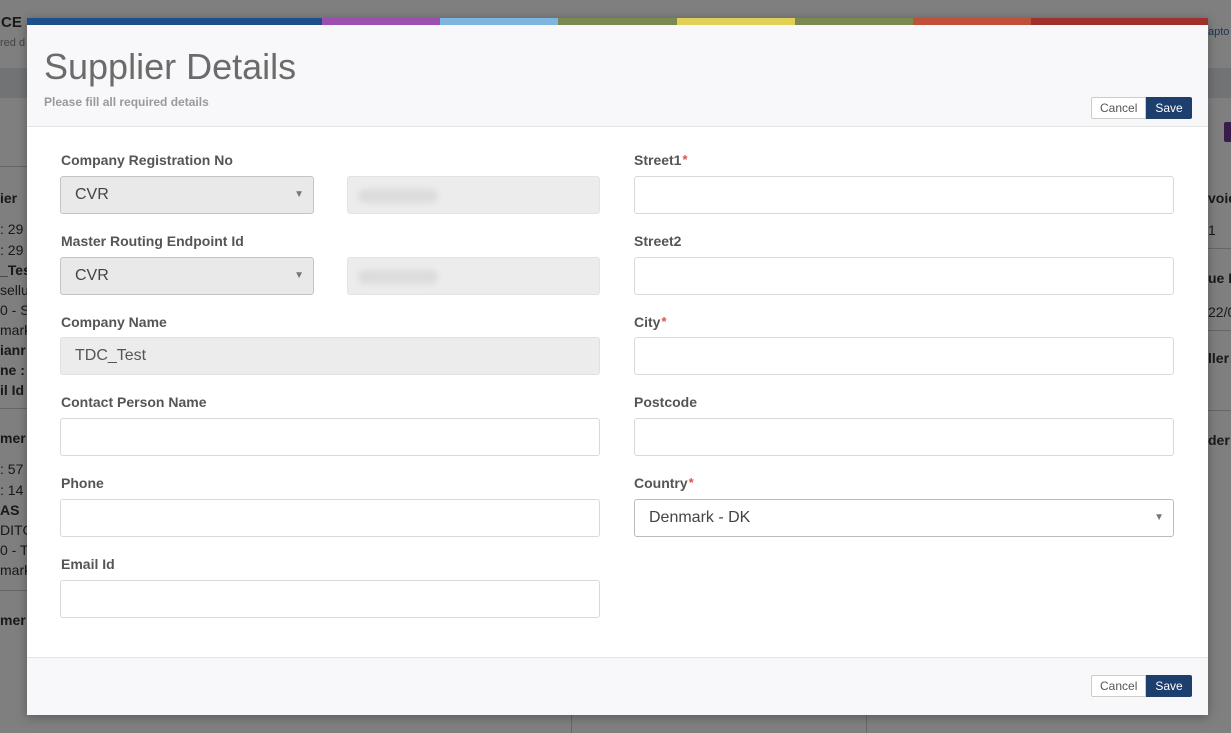 The height and width of the screenshot is (733, 1231). Describe the element at coordinates (187, 195) in the screenshot. I see `company-registration-type-select: CVR ▼` at that location.